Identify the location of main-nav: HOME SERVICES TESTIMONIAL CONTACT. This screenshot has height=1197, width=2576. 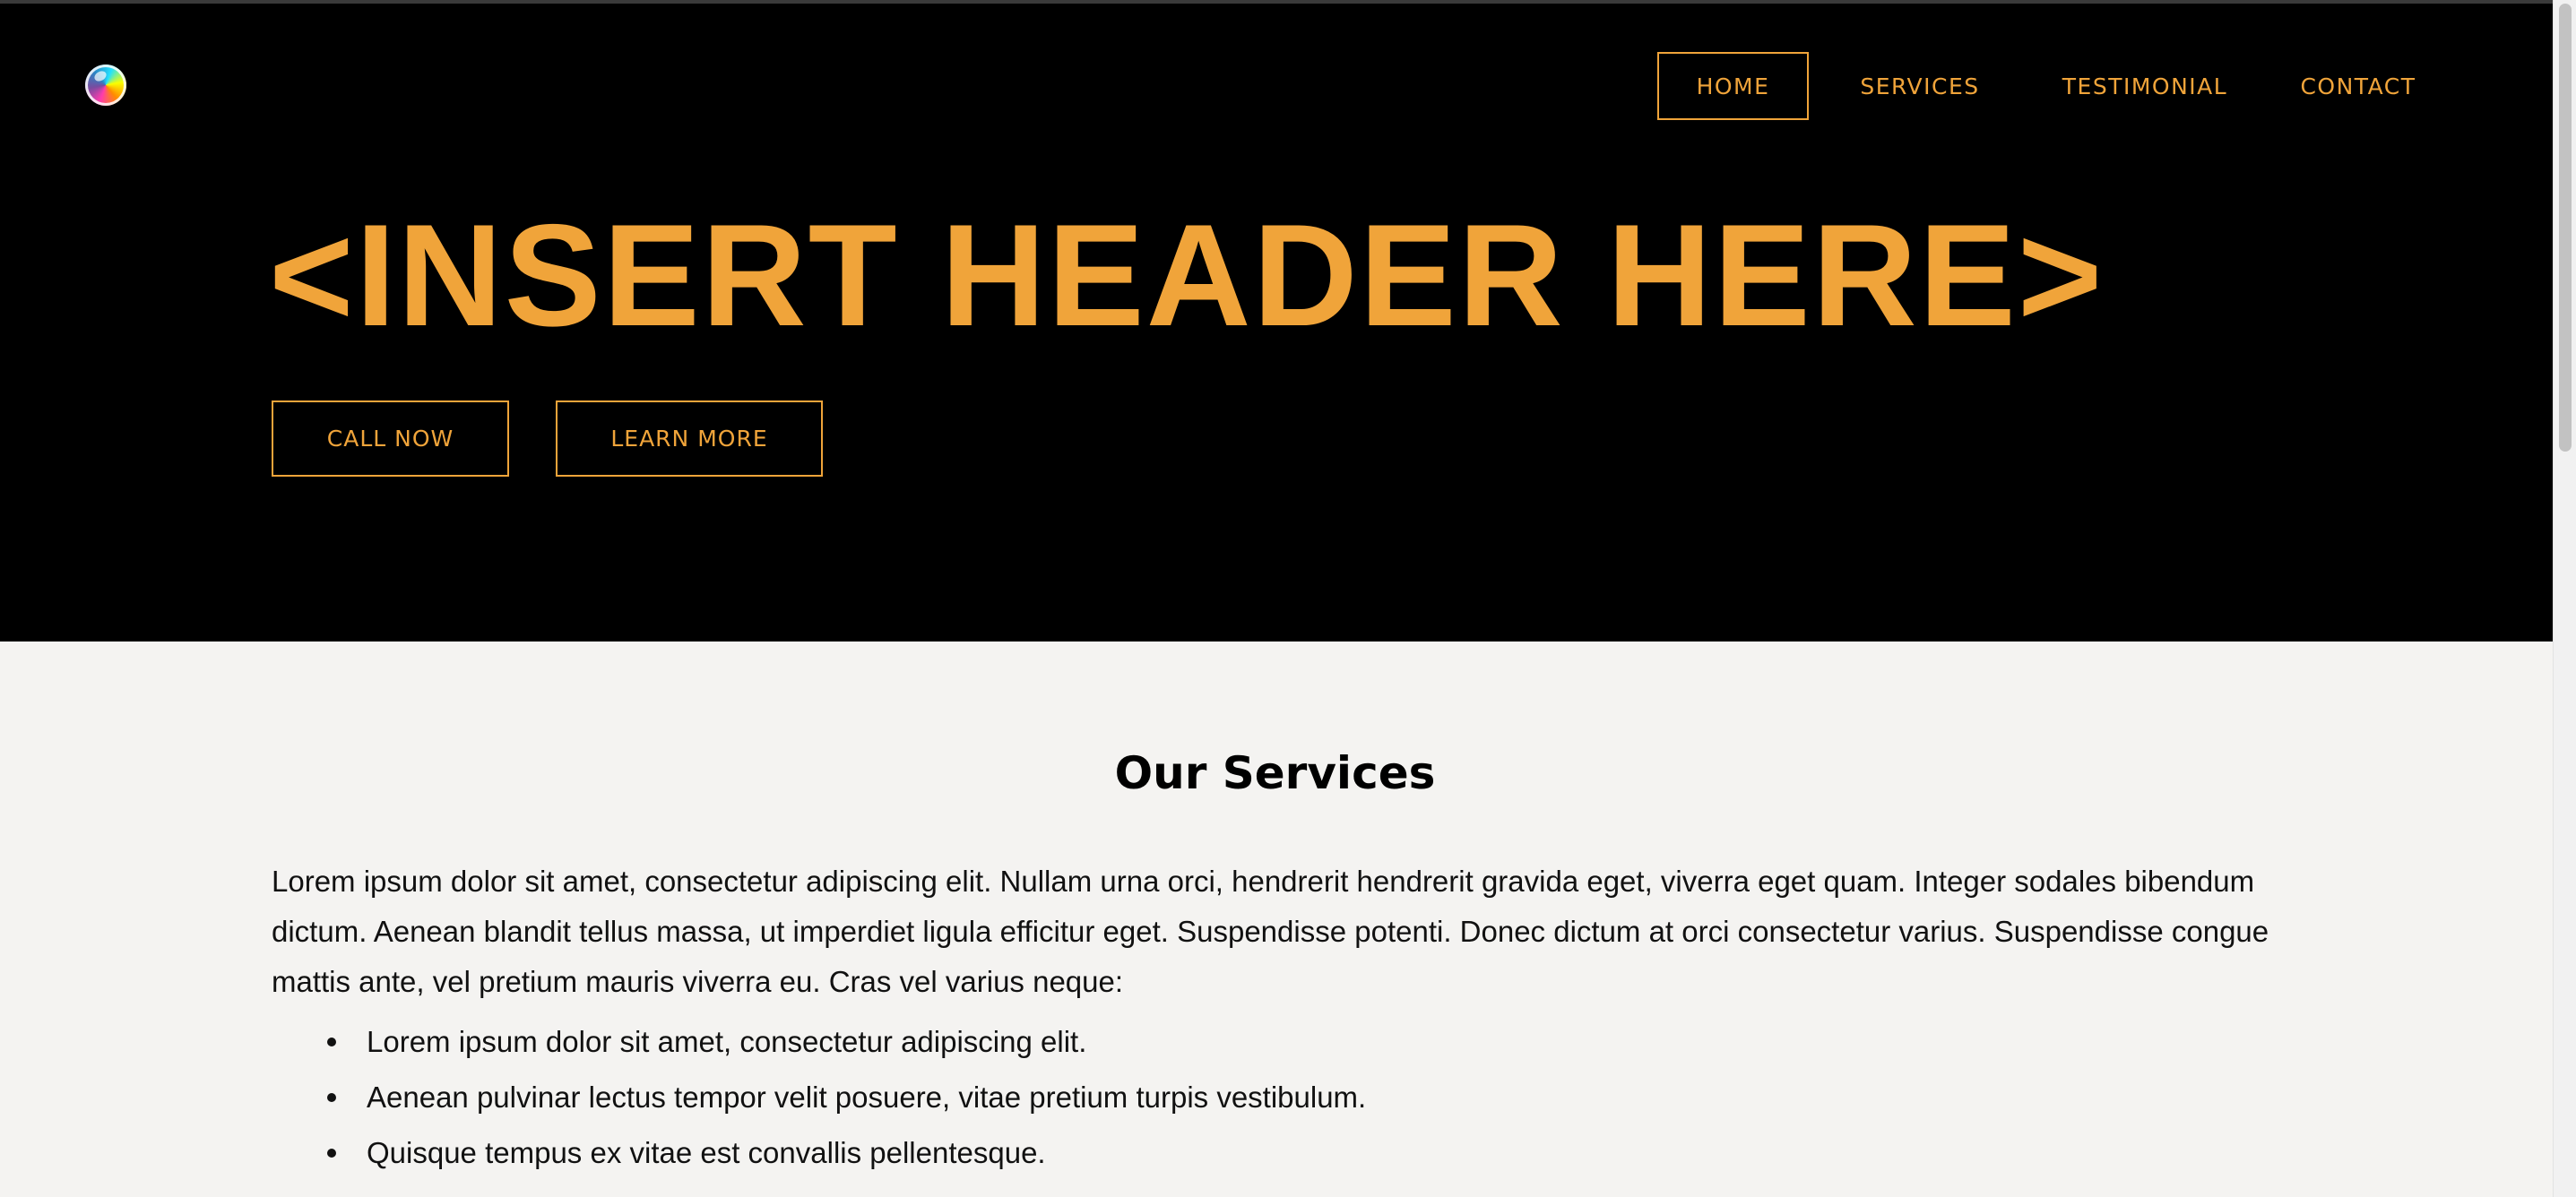
(2057, 86).